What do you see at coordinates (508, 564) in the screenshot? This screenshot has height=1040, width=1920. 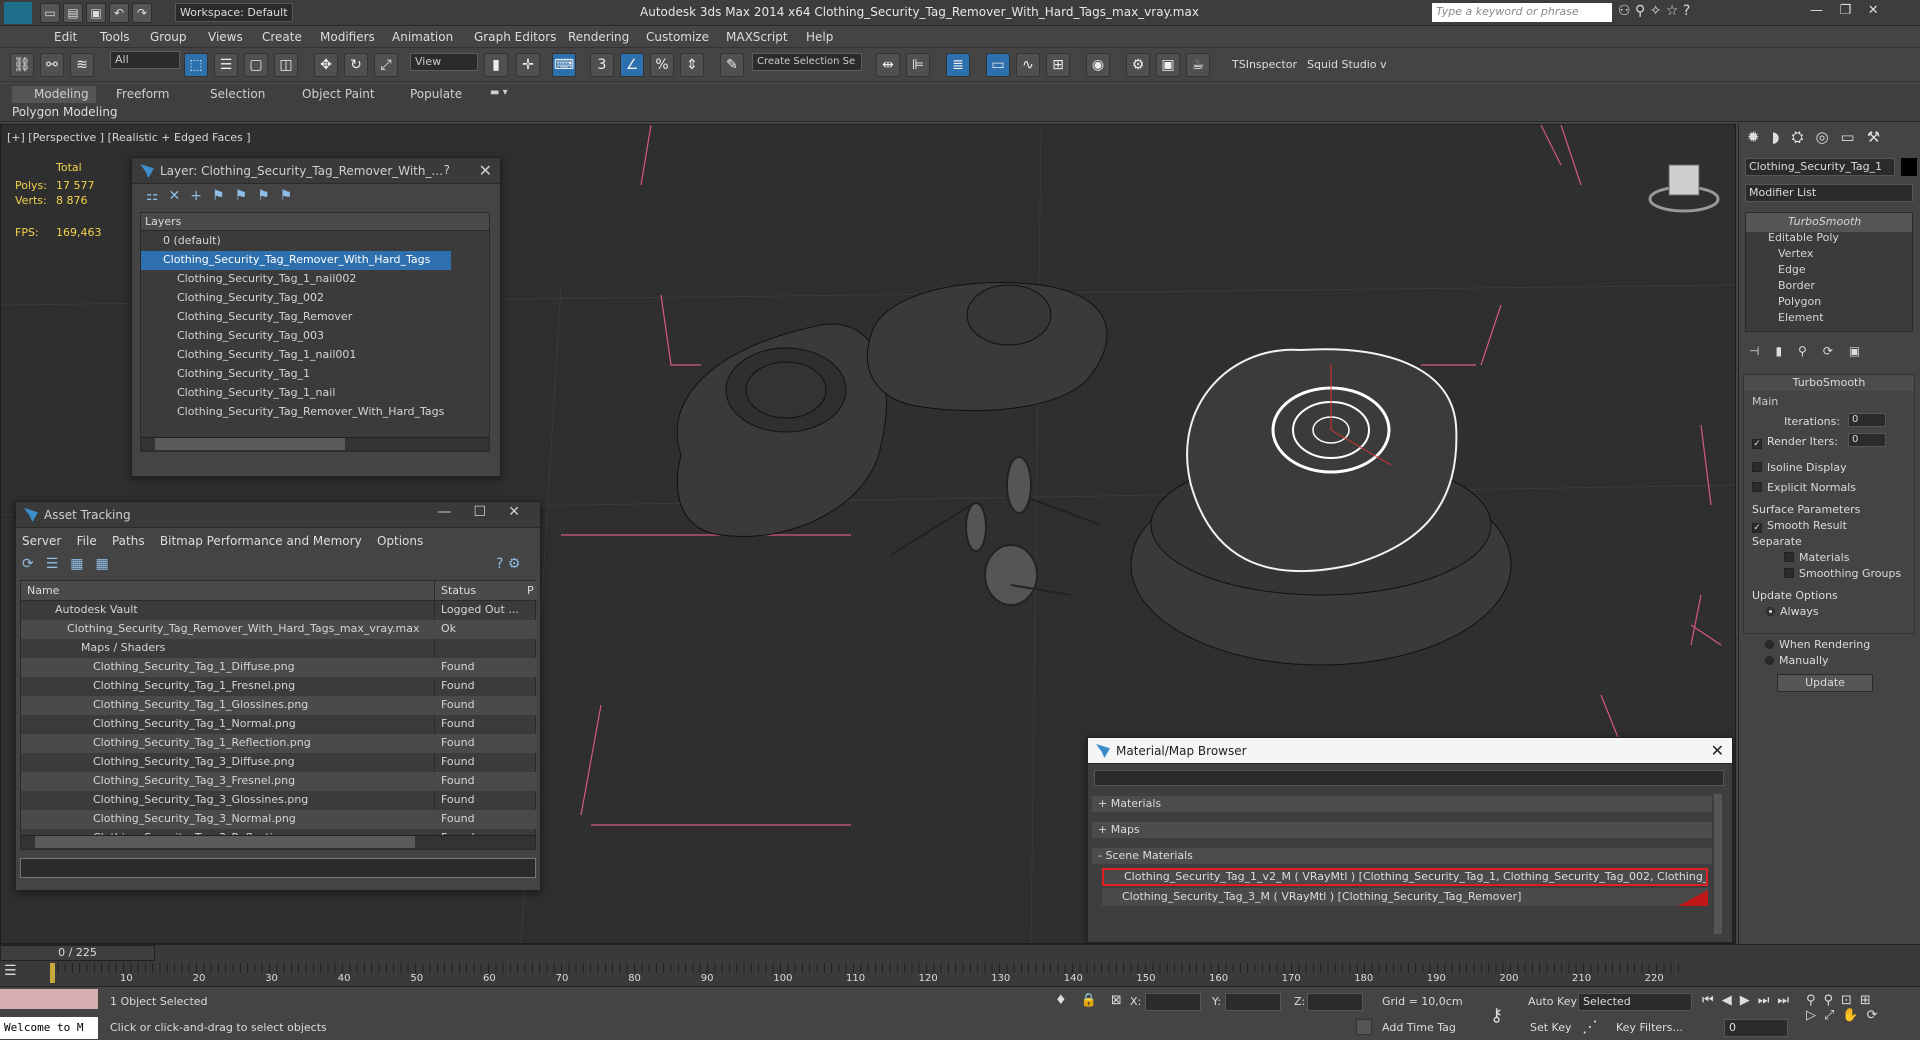 I see `asset-help-icon: ? ⚙` at bounding box center [508, 564].